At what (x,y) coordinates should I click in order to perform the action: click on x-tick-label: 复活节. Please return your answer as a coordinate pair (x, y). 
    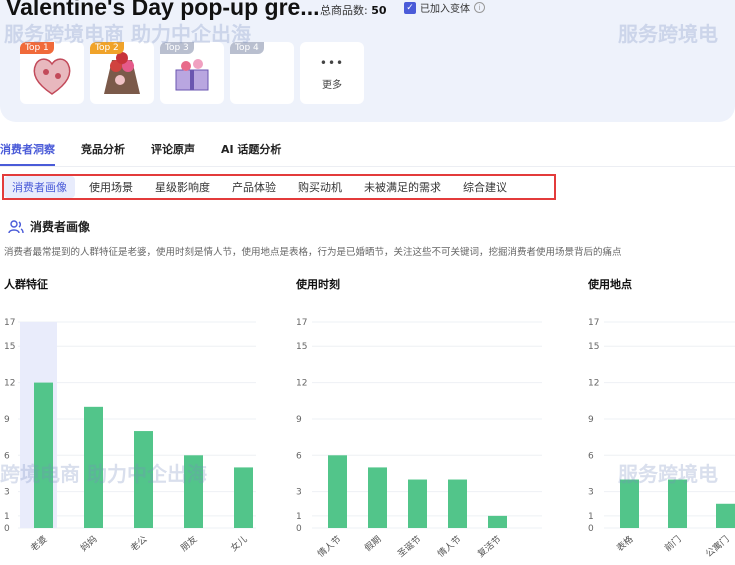
    Looking at the image, I should click on (489, 546).